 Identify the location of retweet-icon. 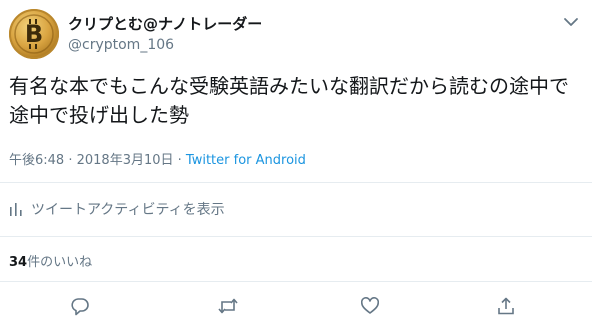
(228, 306).